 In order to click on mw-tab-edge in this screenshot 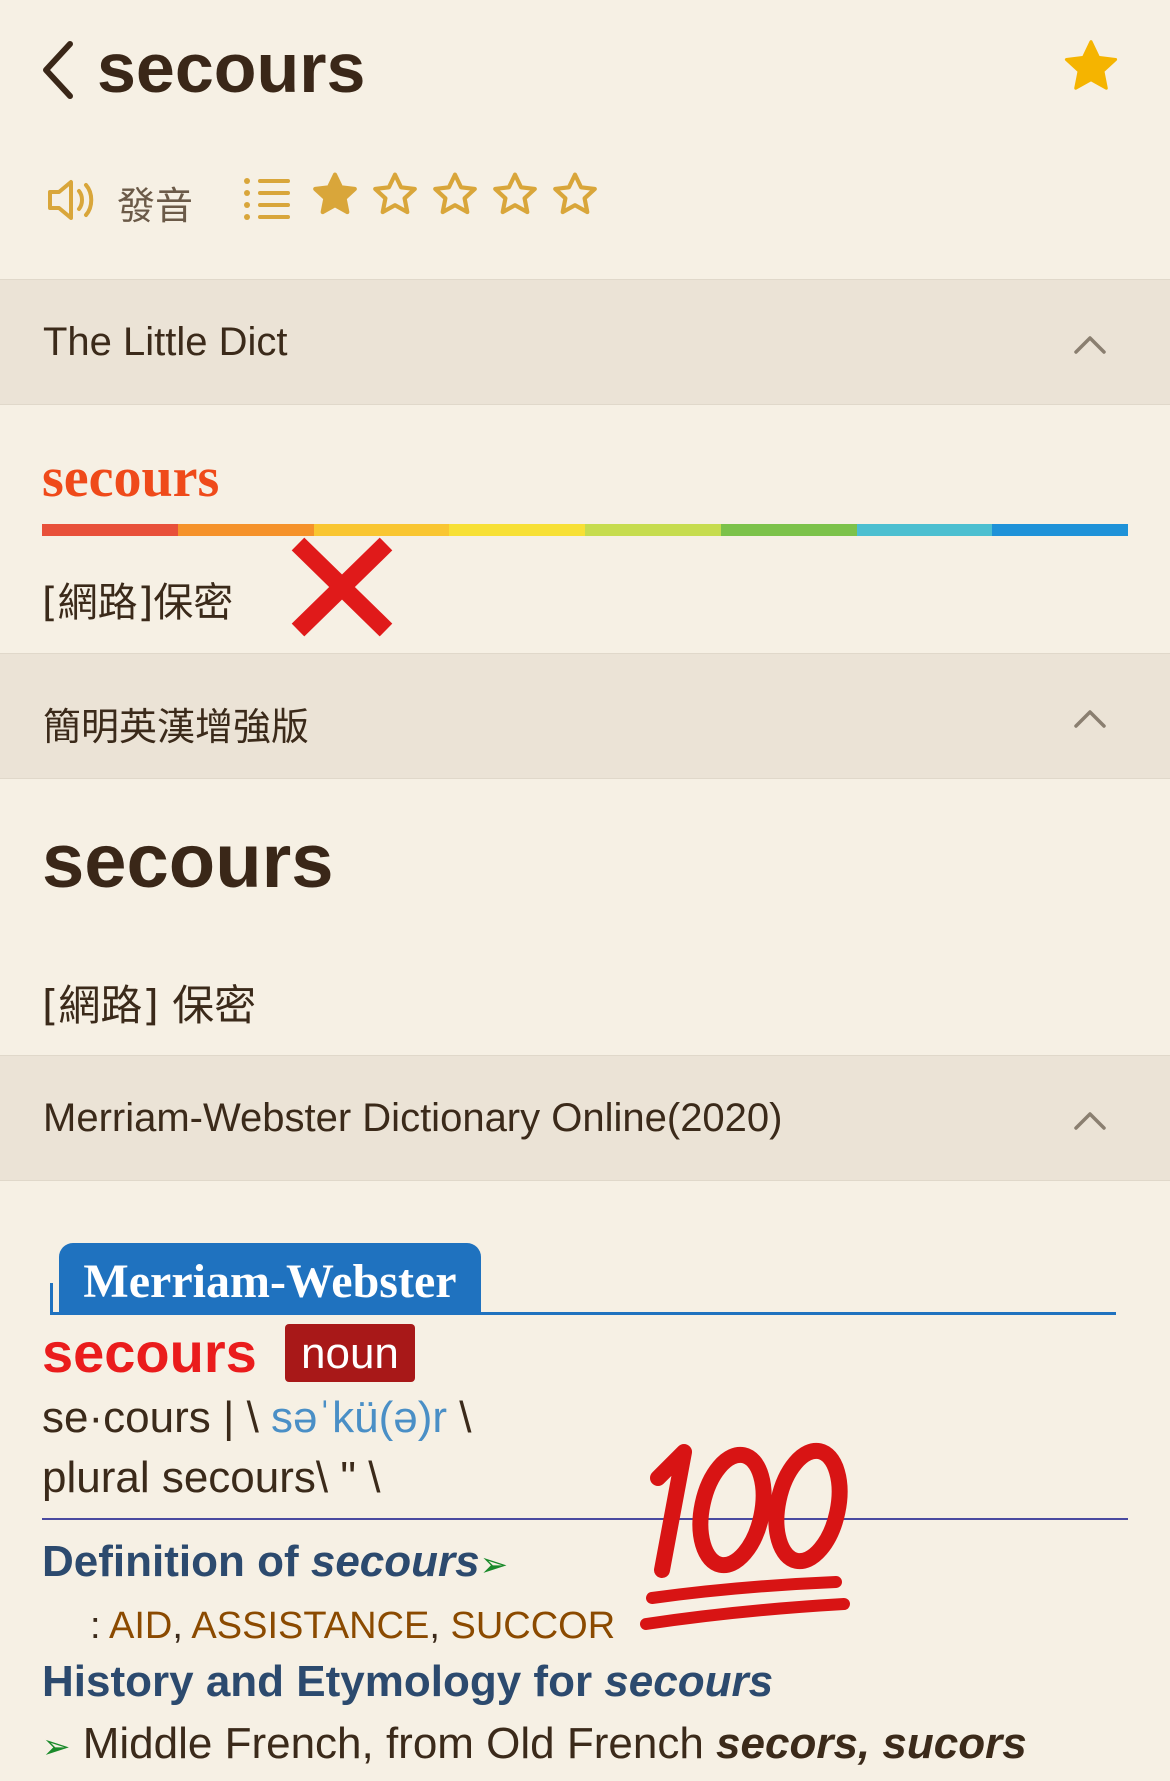, I will do `click(51, 1298)`.